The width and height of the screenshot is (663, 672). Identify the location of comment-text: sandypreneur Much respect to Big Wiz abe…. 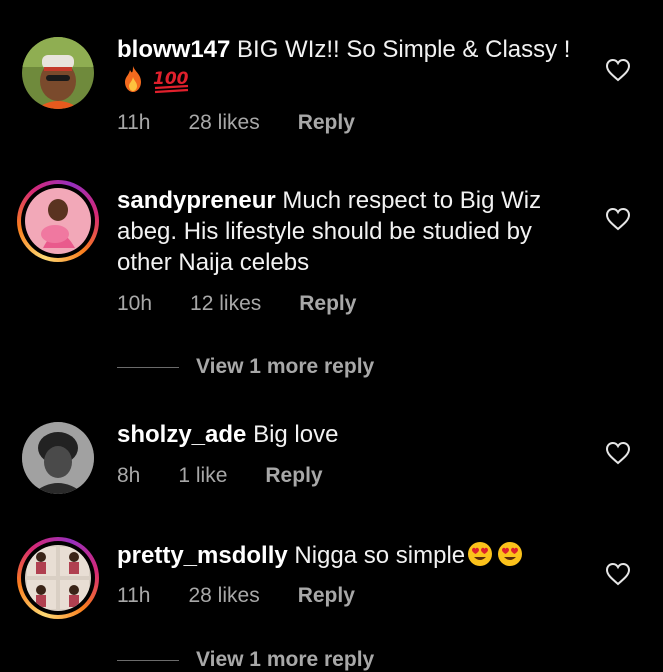
(347, 231).